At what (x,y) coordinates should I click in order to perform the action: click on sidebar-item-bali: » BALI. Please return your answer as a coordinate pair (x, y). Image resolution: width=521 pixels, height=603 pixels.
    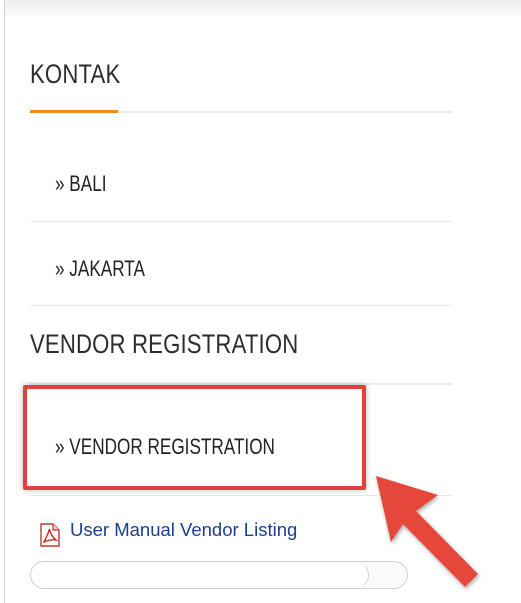
    Looking at the image, I should click on (81, 184).